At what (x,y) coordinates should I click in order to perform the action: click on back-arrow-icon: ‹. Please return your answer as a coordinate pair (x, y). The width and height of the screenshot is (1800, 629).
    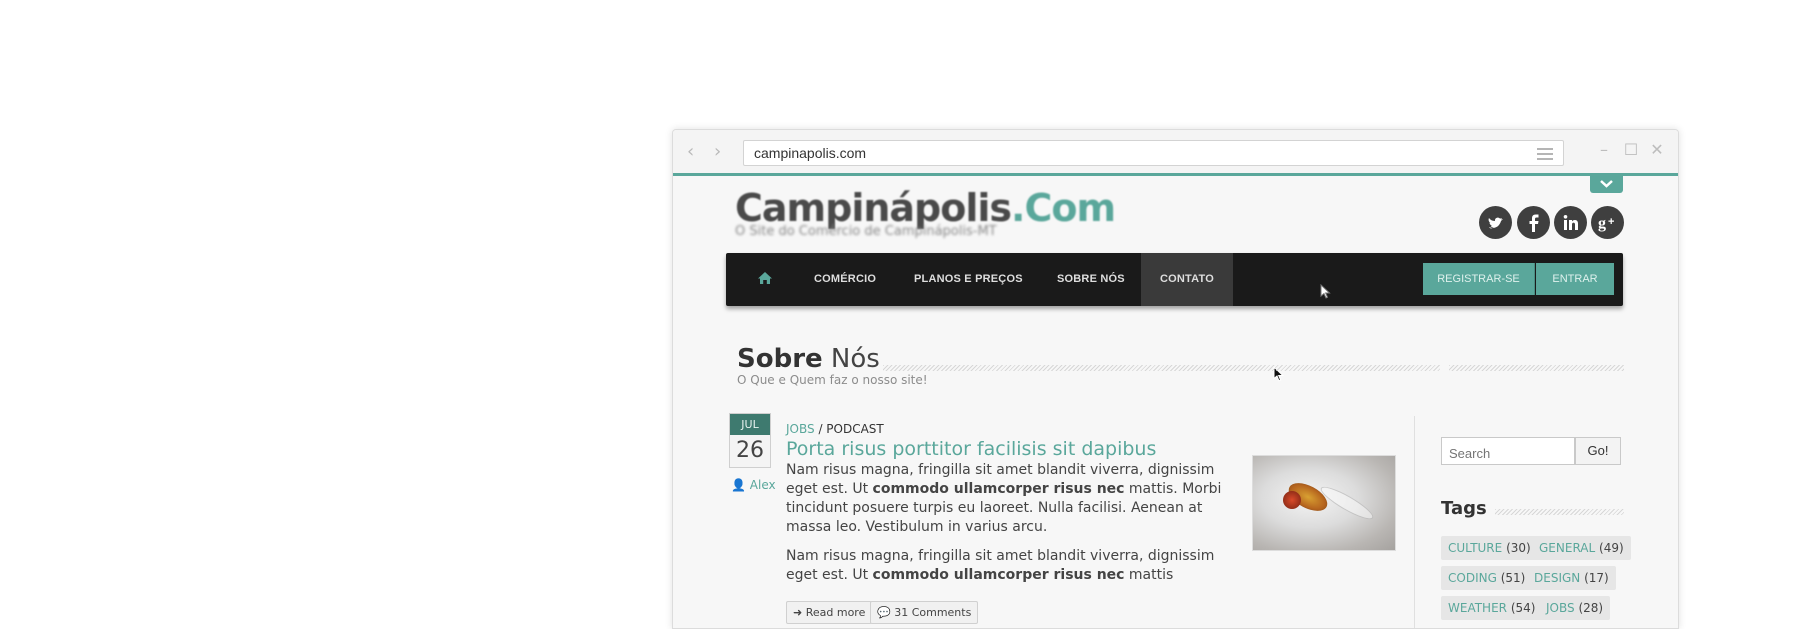
    Looking at the image, I should click on (694, 152).